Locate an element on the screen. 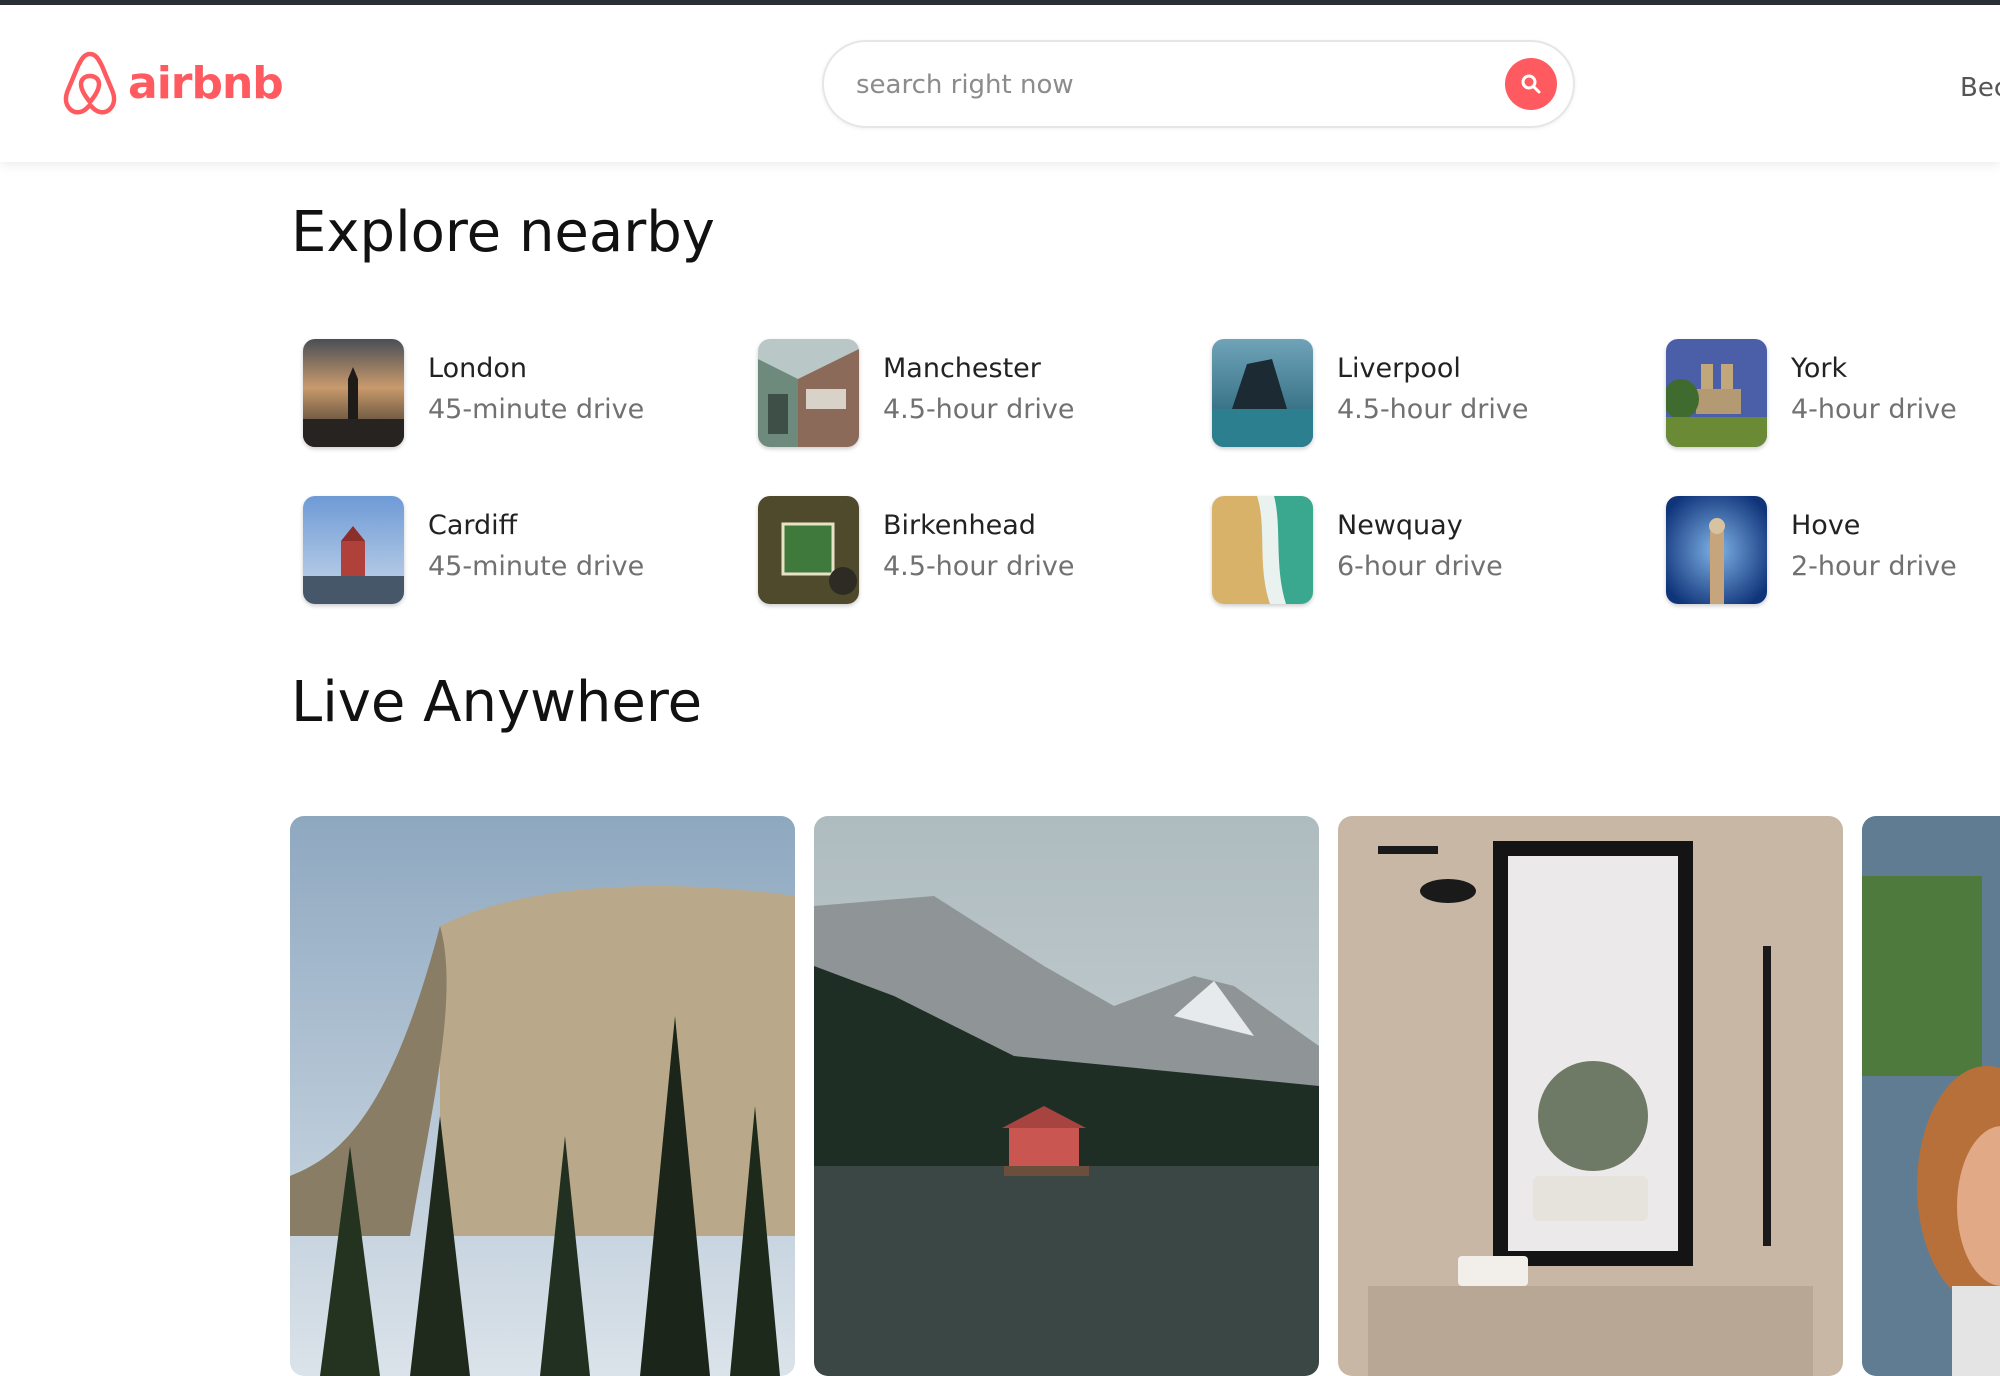 The height and width of the screenshot is (1376, 2000). nav-become-host-link: Bec is located at coordinates (1980, 88).